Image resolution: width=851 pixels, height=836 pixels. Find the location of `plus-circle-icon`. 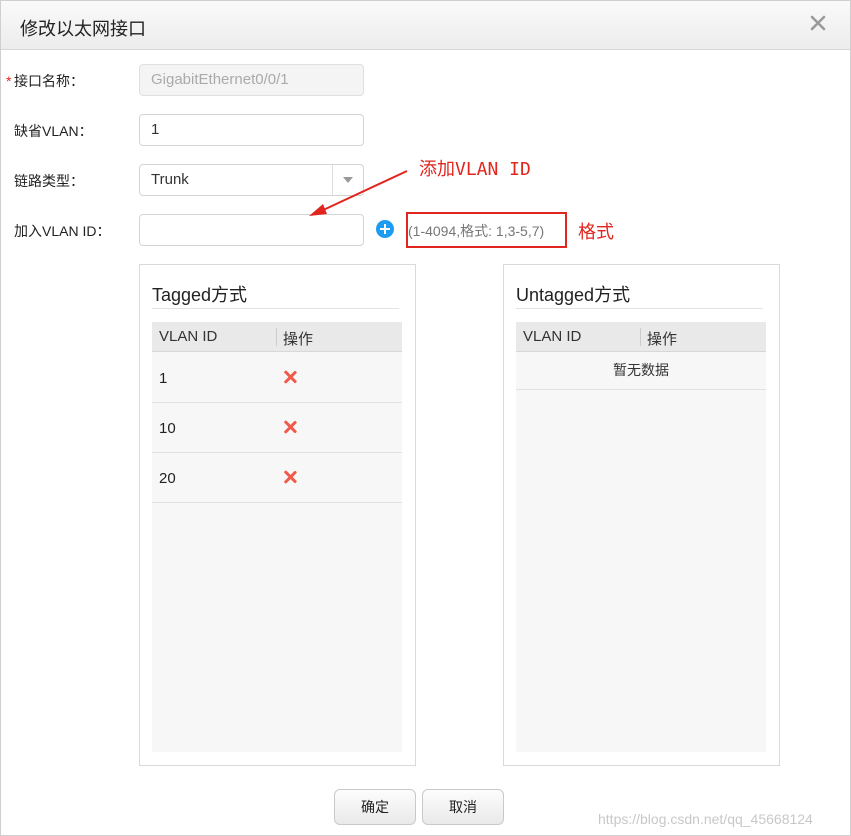

plus-circle-icon is located at coordinates (385, 229).